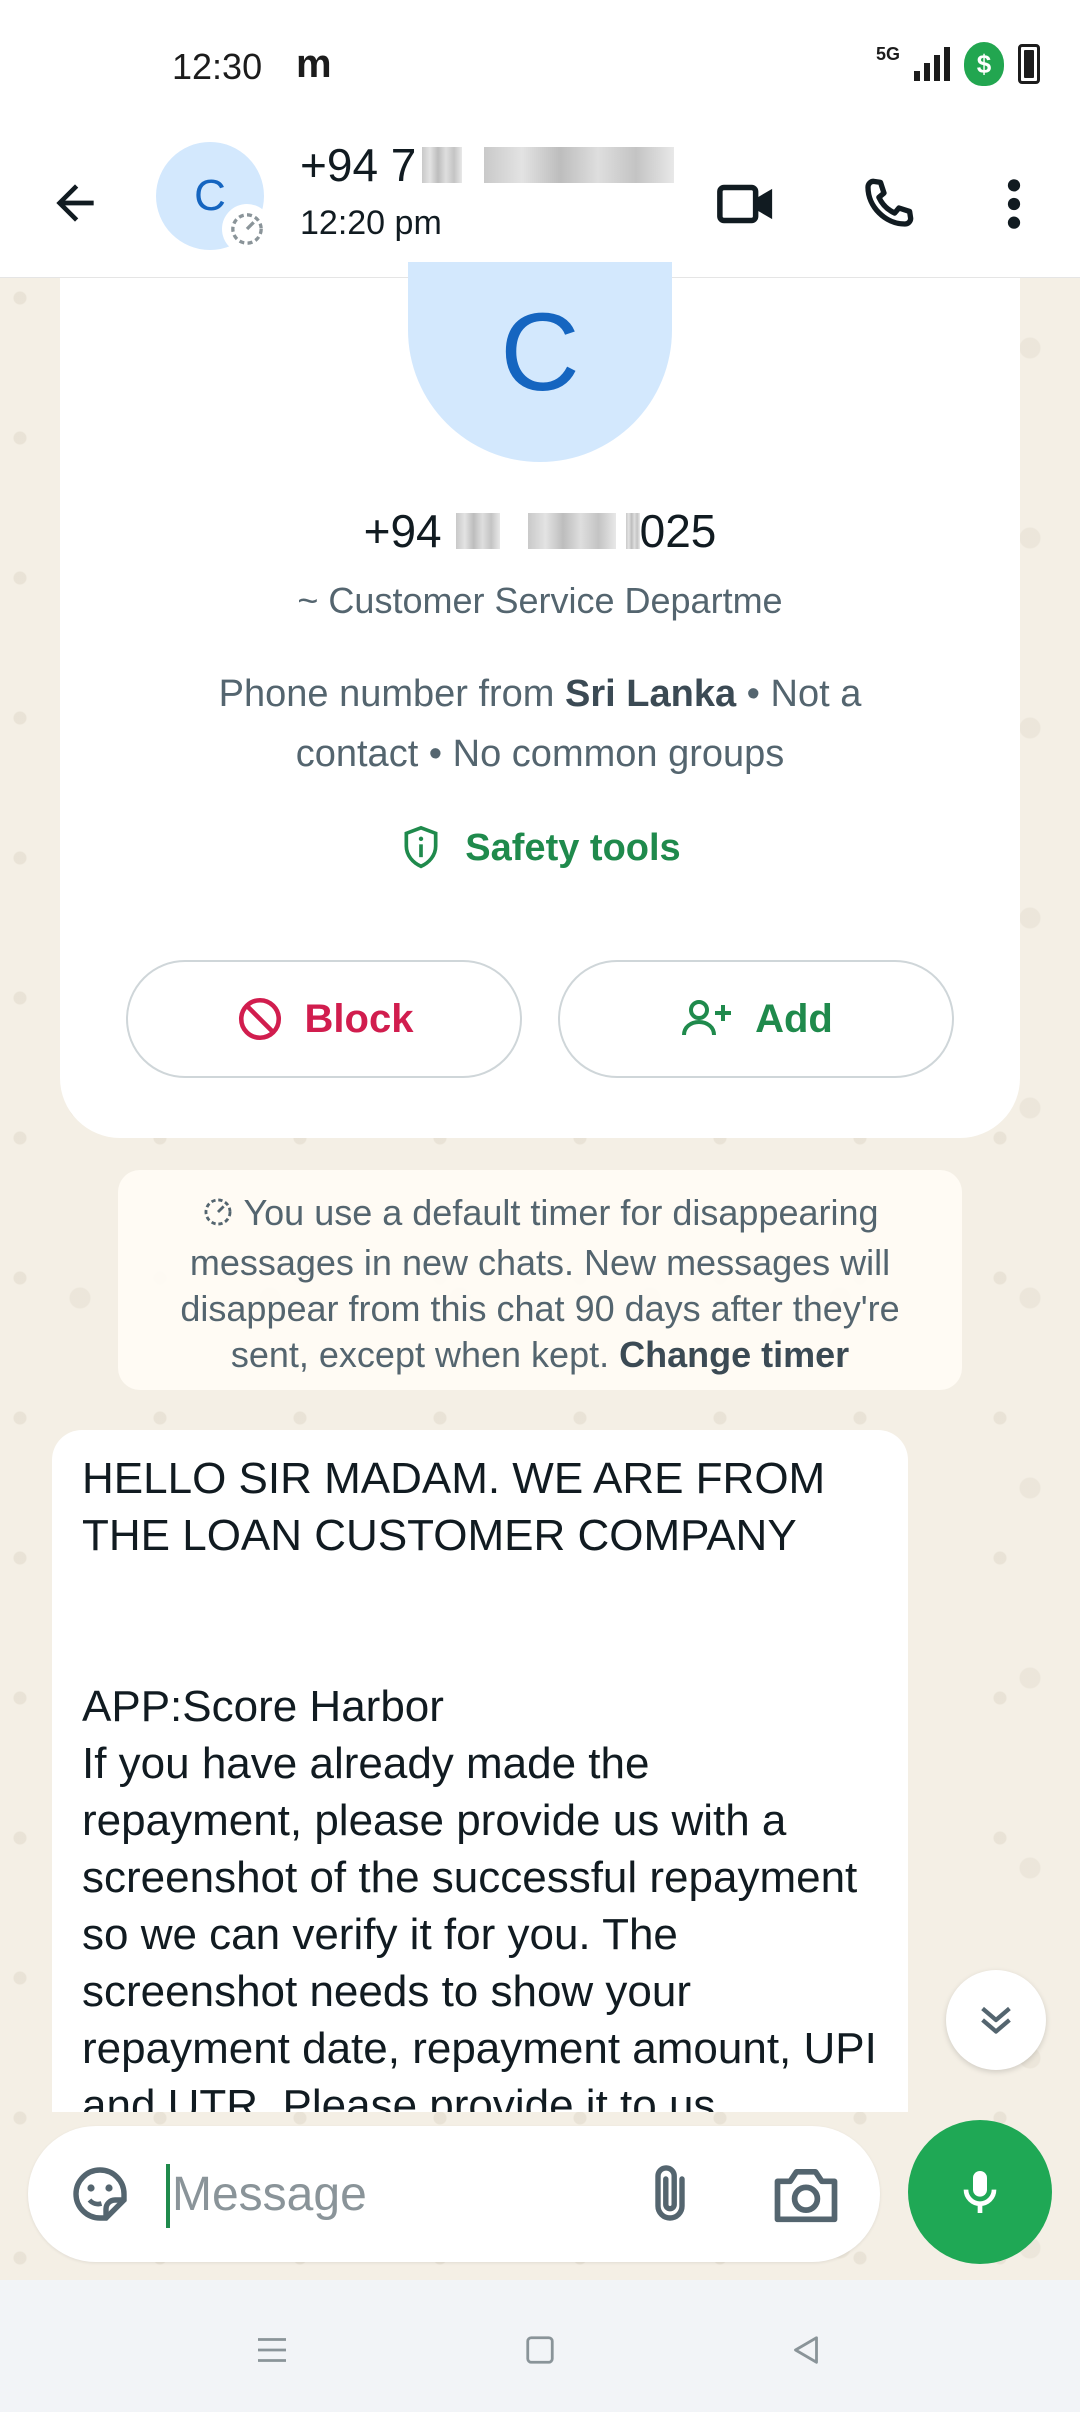  What do you see at coordinates (217, 66) in the screenshot?
I see `status-time: 12:30` at bounding box center [217, 66].